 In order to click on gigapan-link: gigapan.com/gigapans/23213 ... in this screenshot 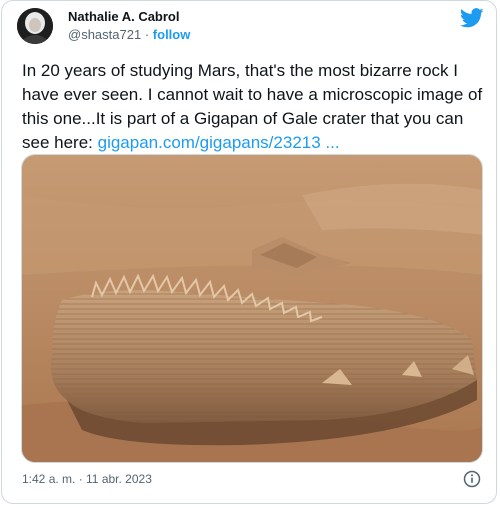, I will do `click(219, 142)`.